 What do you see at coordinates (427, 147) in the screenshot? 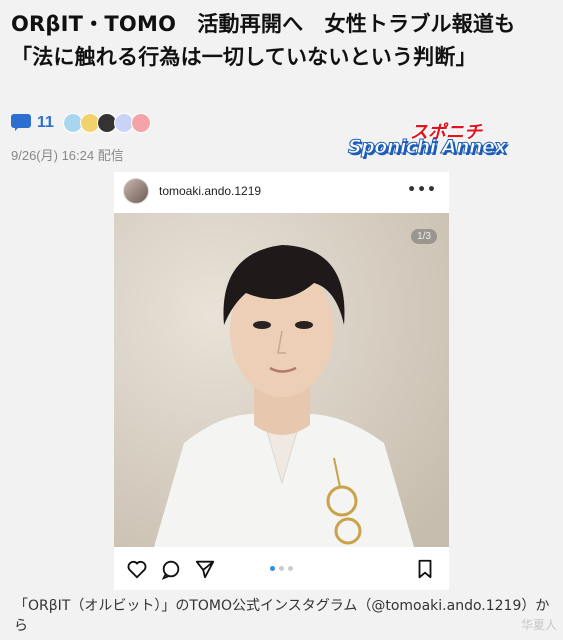
I see `publisher-logo-bottom: Sponichi Annex` at bounding box center [427, 147].